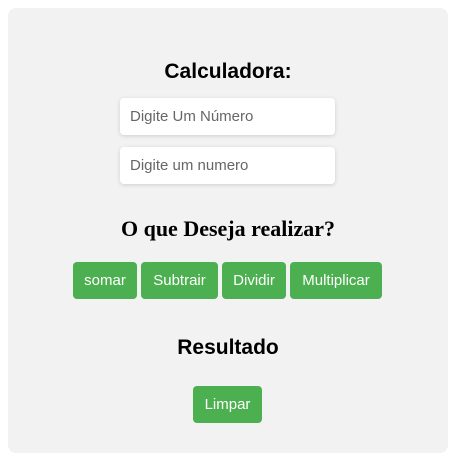  I want to click on subtract-button: Subtrair, so click(179, 280).